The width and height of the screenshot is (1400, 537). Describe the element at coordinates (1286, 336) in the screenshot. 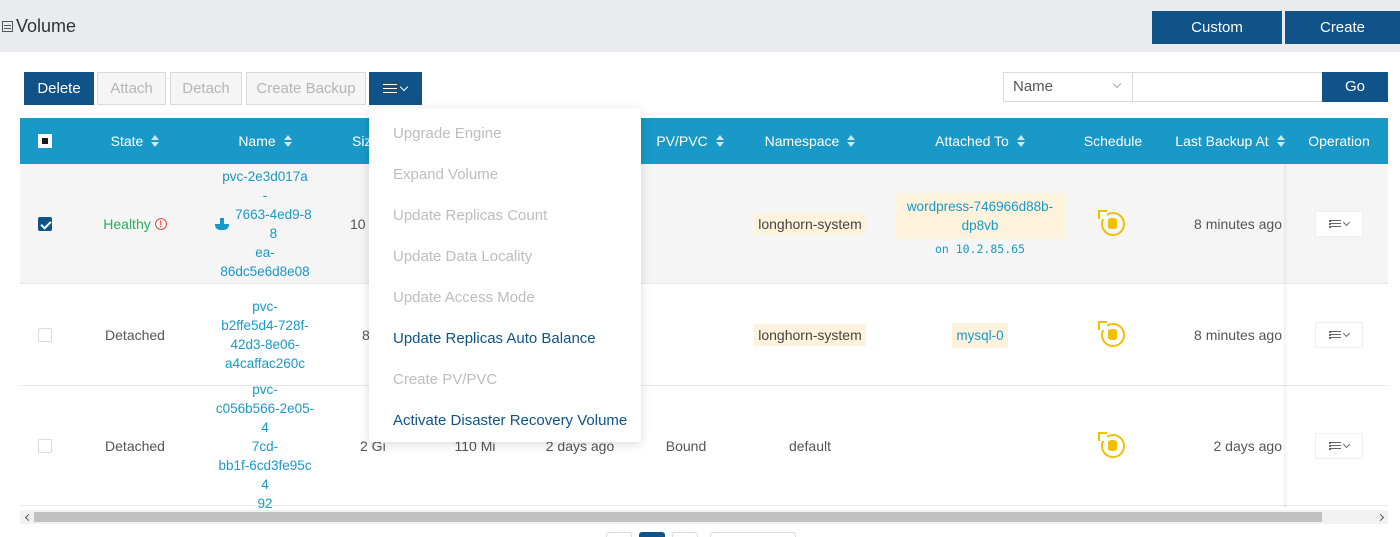

I see `fixed-column-shadow` at that location.